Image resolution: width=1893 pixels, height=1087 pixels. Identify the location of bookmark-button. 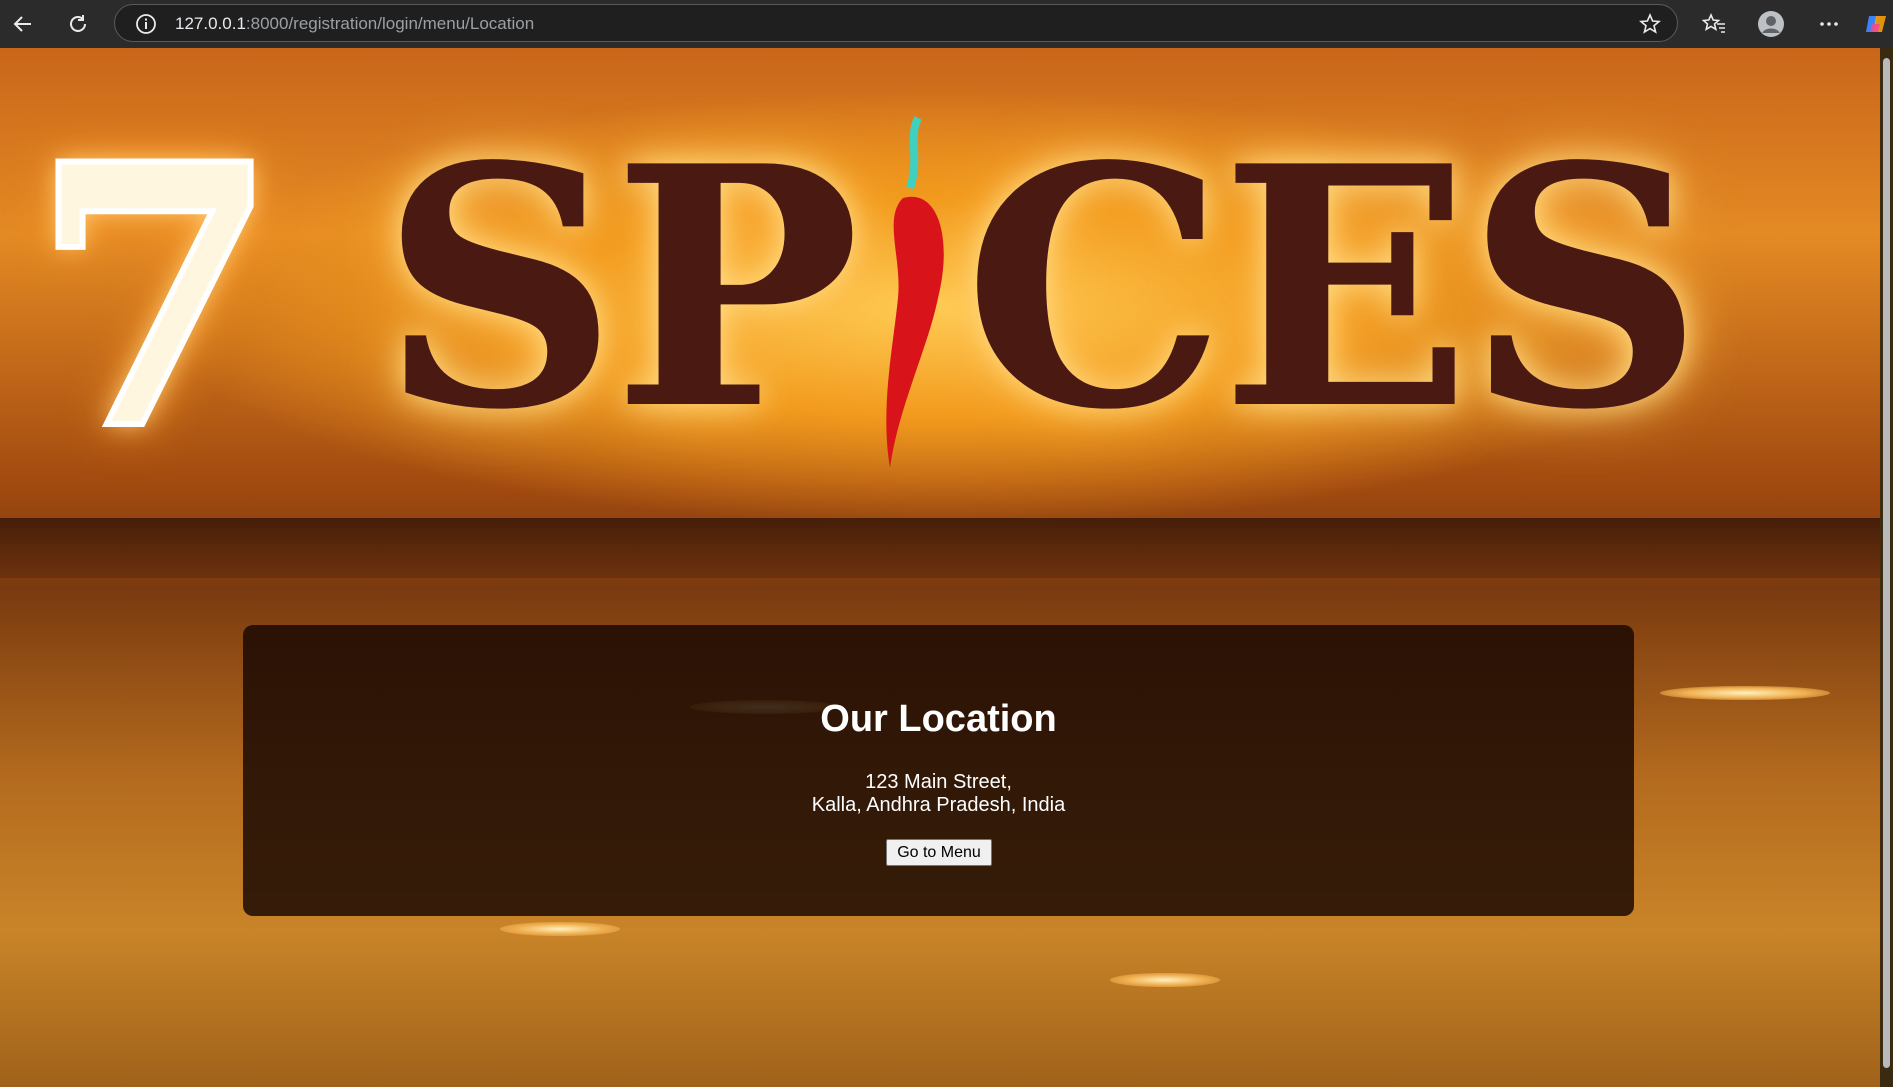
(1650, 24).